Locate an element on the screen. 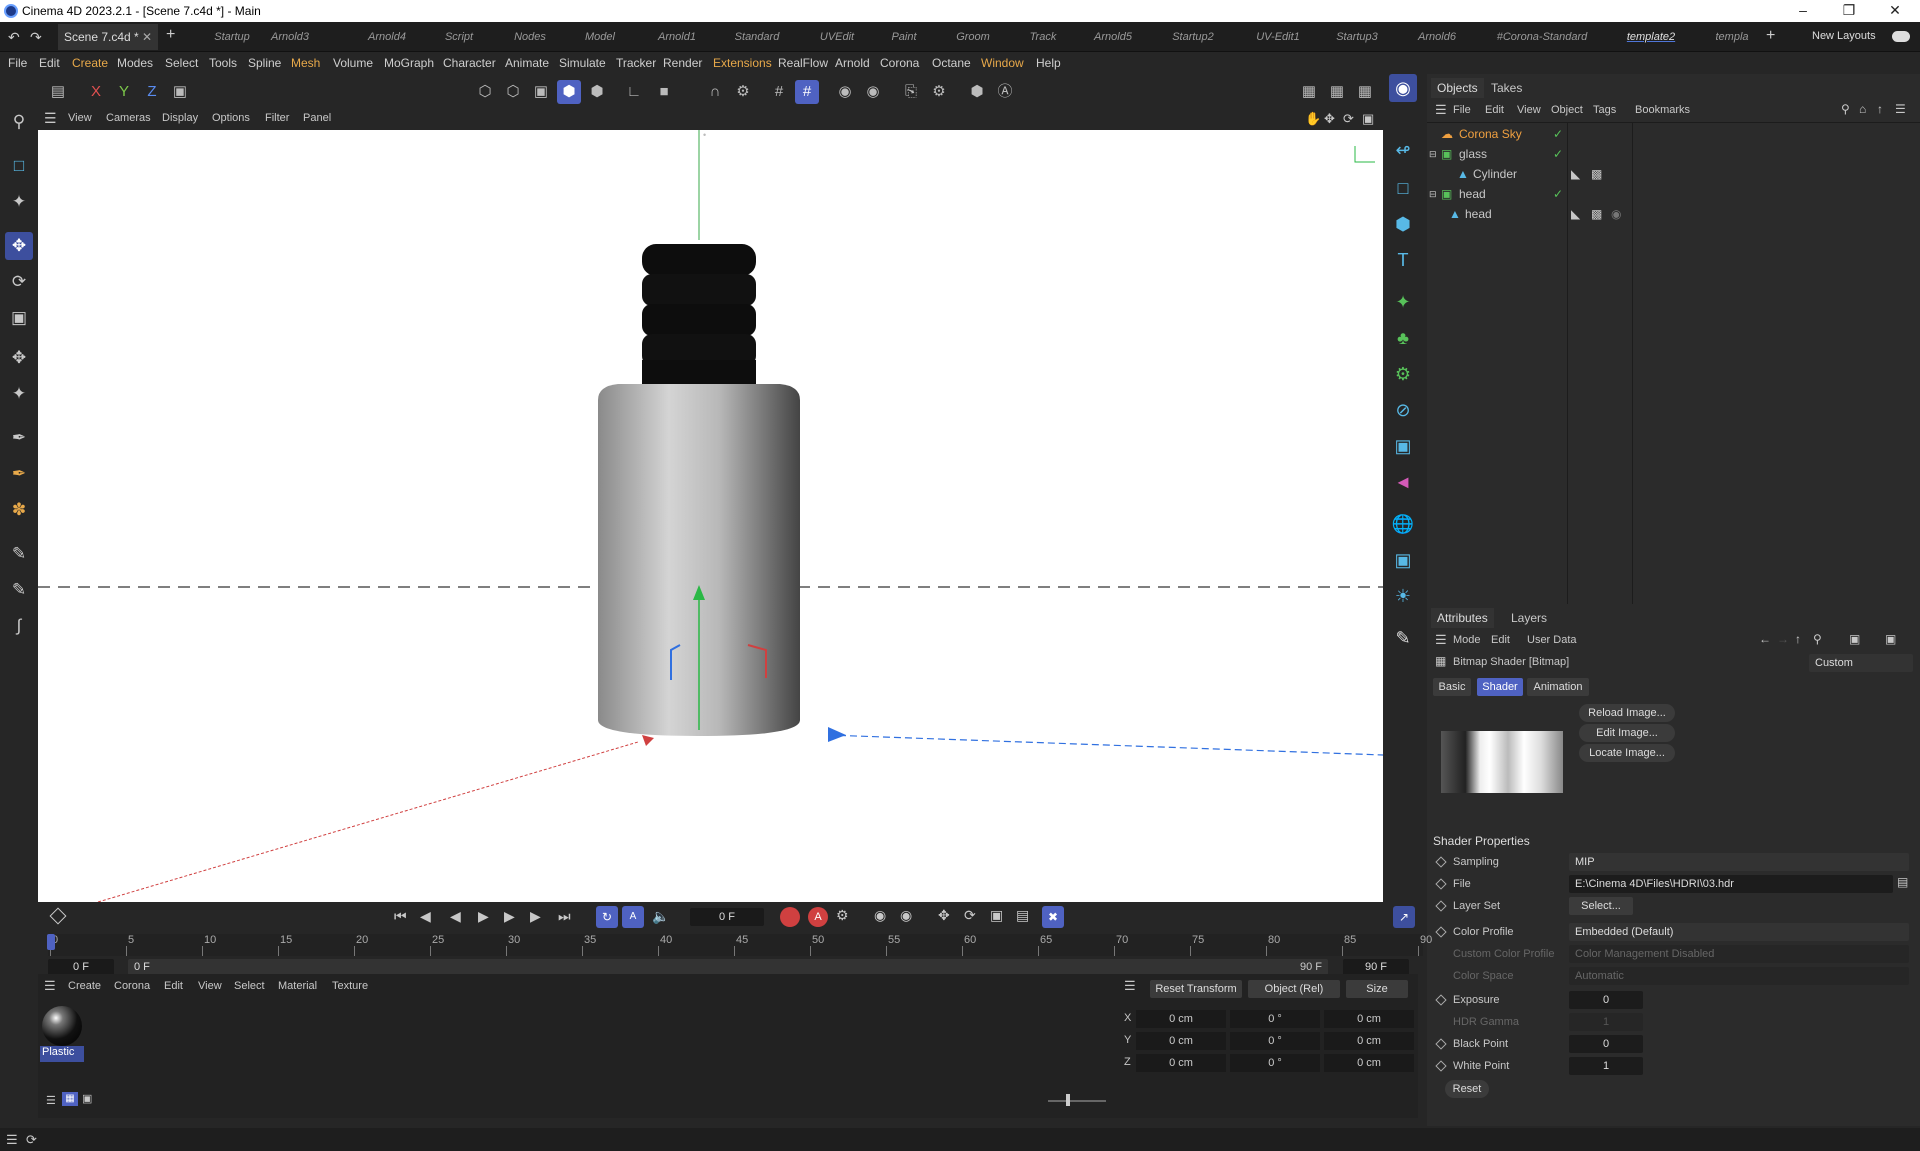  camera-icon: ▣ is located at coordinates (1403, 560).